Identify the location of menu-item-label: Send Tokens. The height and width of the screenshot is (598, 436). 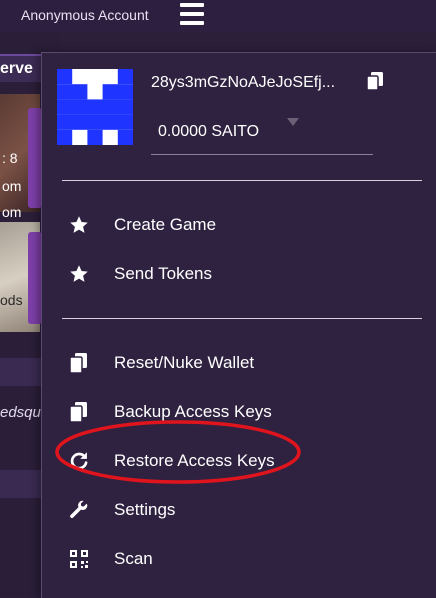
(163, 273).